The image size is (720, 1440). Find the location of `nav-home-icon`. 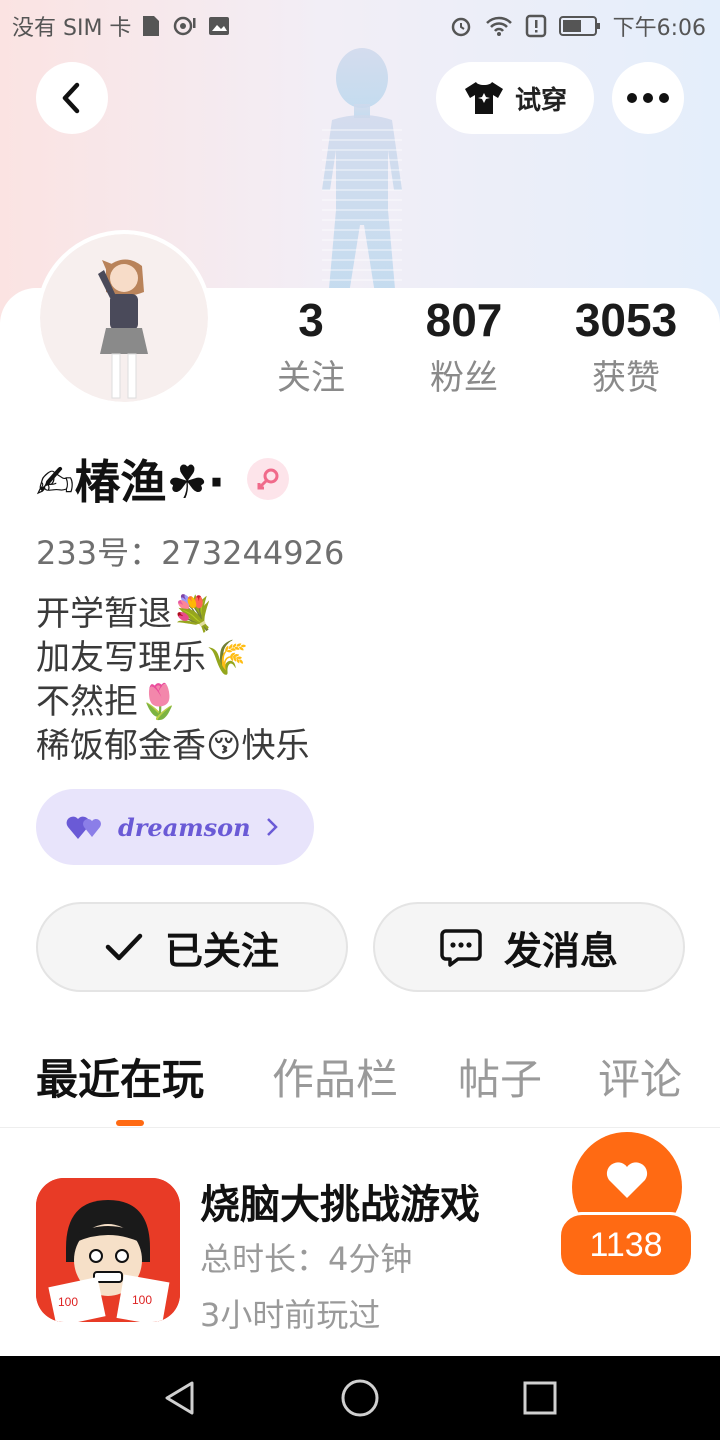

nav-home-icon is located at coordinates (360, 1398).